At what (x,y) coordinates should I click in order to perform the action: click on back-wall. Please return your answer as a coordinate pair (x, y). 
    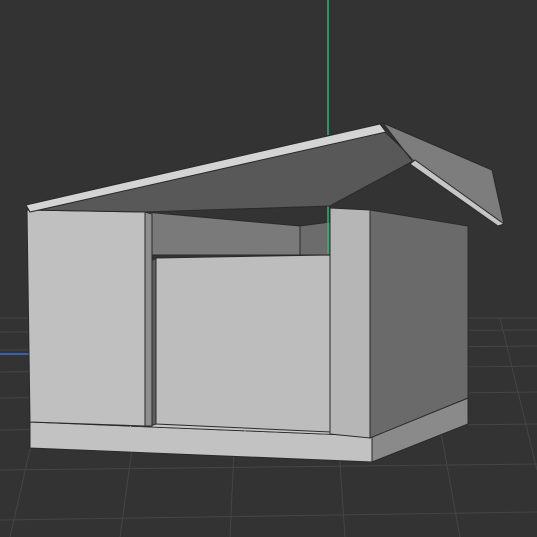
    Looking at the image, I should click on (237, 233).